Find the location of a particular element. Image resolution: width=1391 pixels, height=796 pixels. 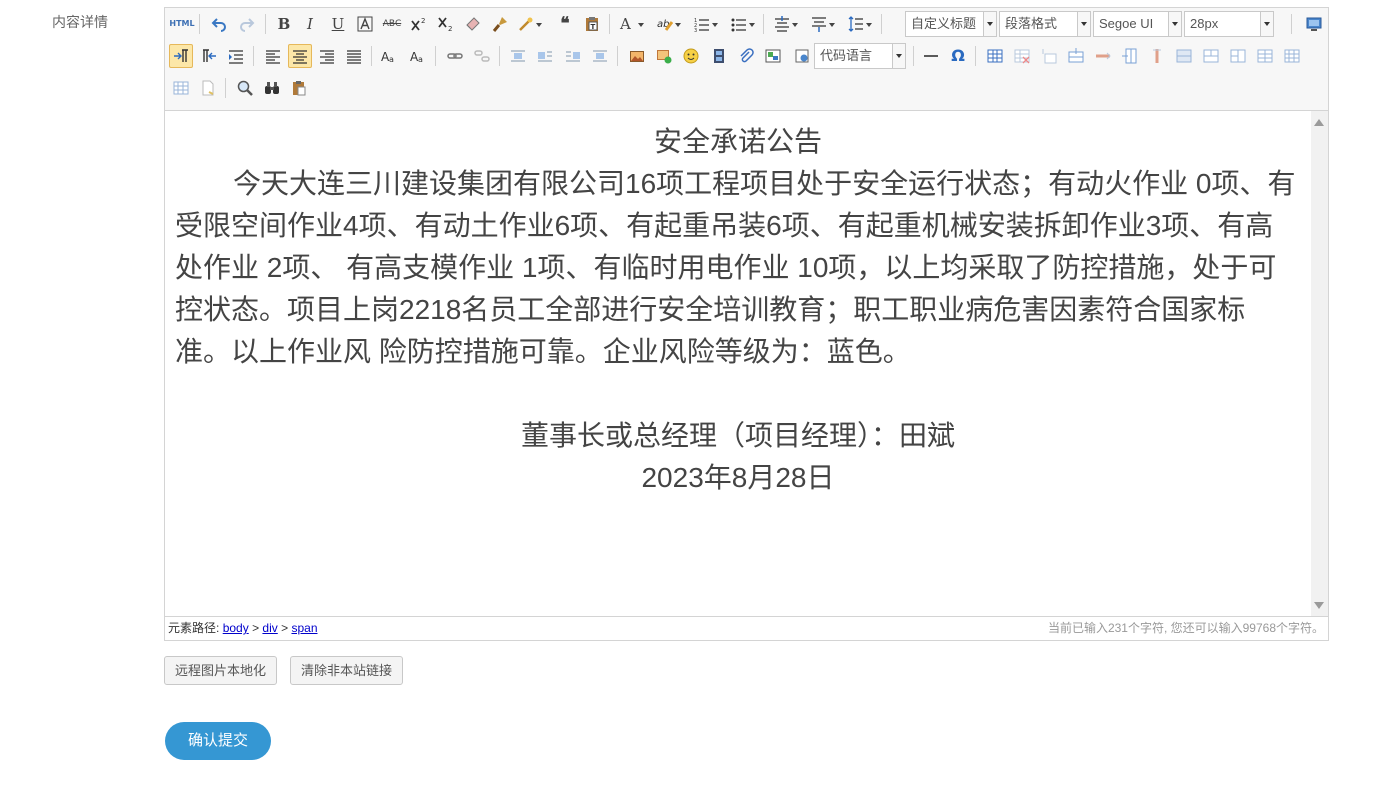

insert-video-button is located at coordinates (719, 56).